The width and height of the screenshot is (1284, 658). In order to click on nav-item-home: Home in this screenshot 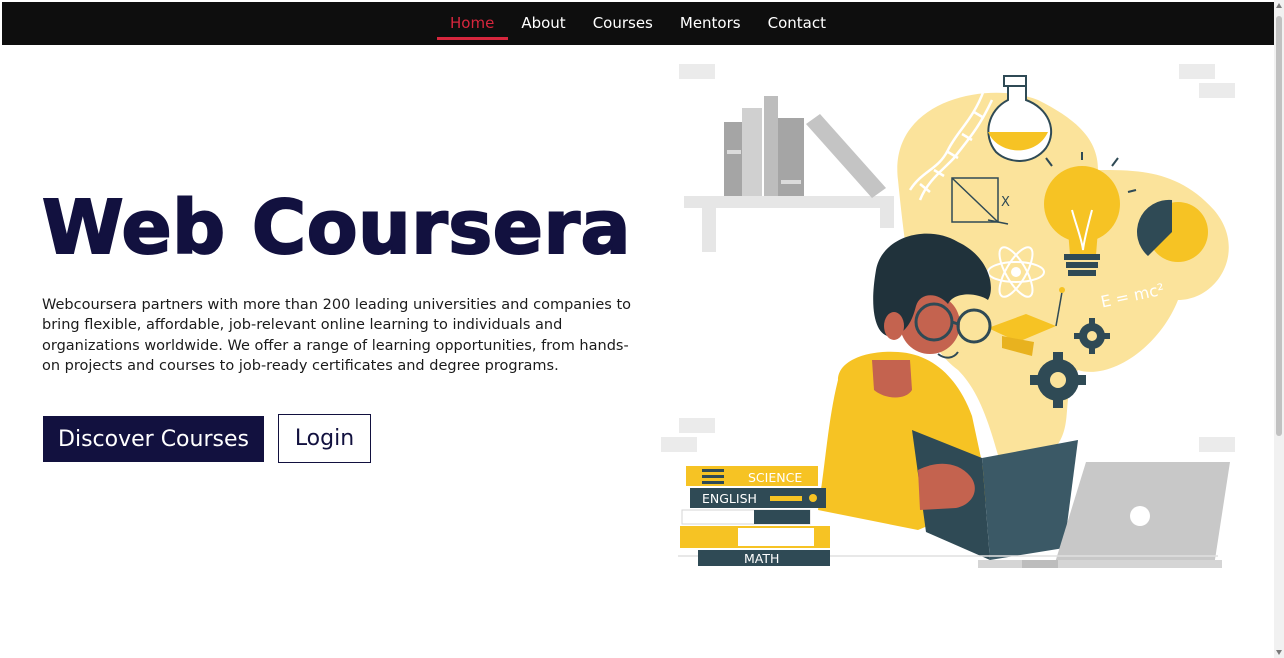, I will do `click(472, 23)`.